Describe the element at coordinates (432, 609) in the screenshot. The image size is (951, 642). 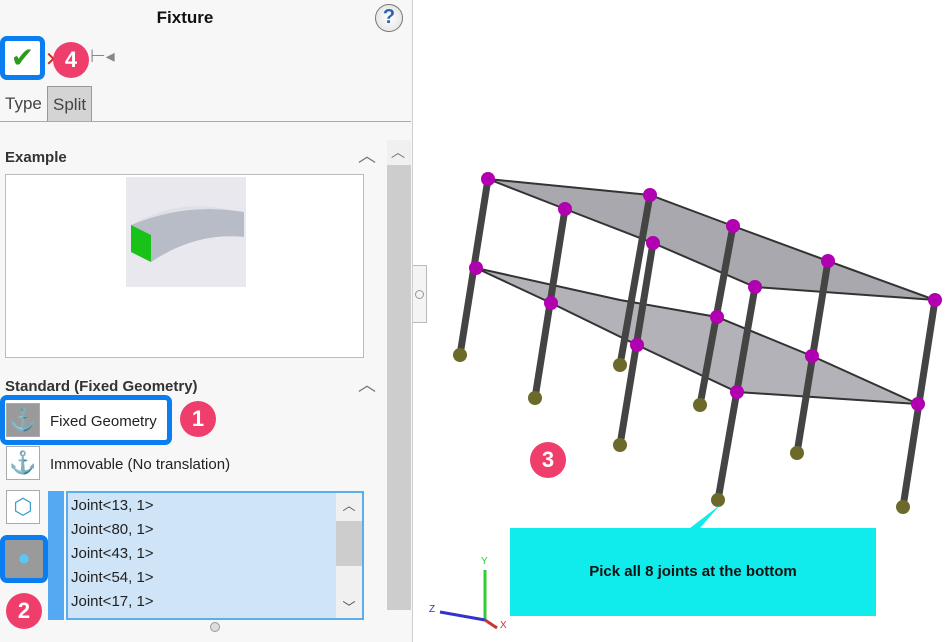
I see `axis-z-label: Z` at that location.